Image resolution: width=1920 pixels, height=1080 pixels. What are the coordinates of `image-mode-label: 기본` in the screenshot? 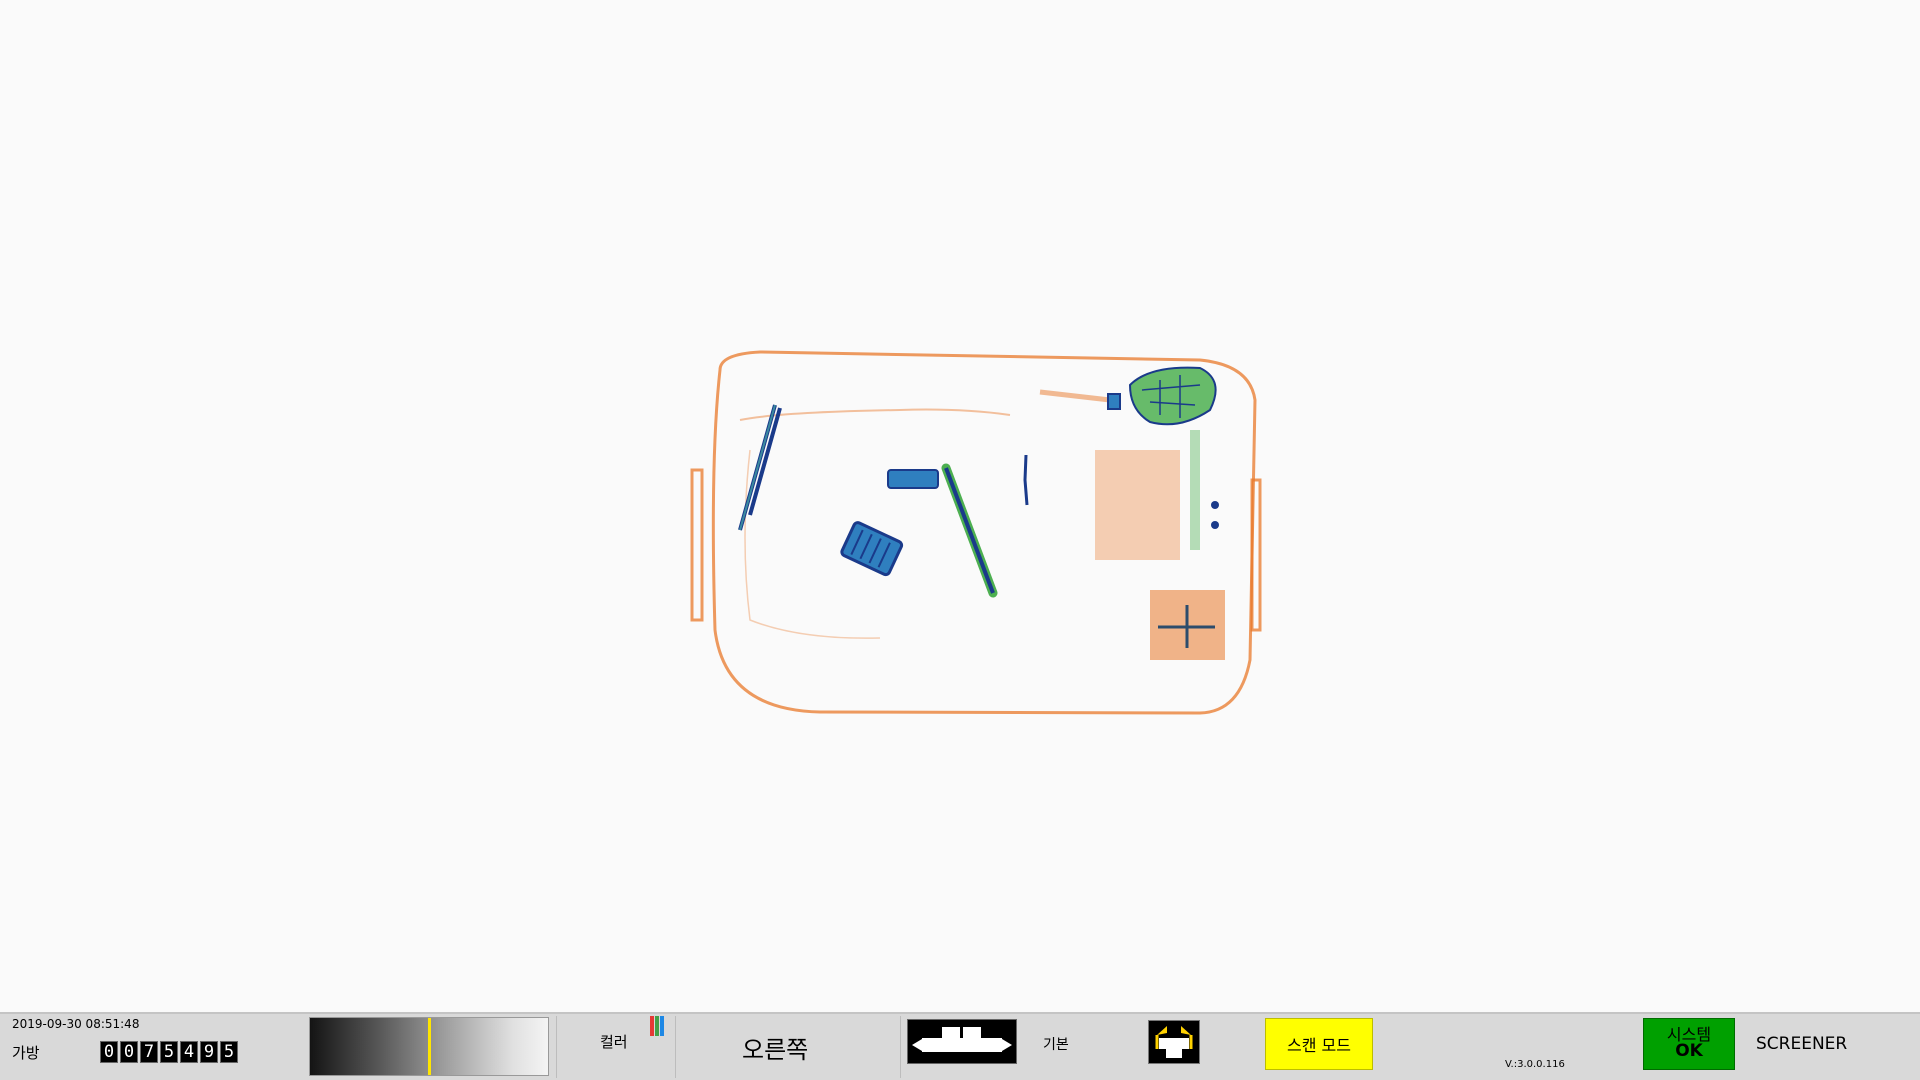 It's located at (1056, 1044).